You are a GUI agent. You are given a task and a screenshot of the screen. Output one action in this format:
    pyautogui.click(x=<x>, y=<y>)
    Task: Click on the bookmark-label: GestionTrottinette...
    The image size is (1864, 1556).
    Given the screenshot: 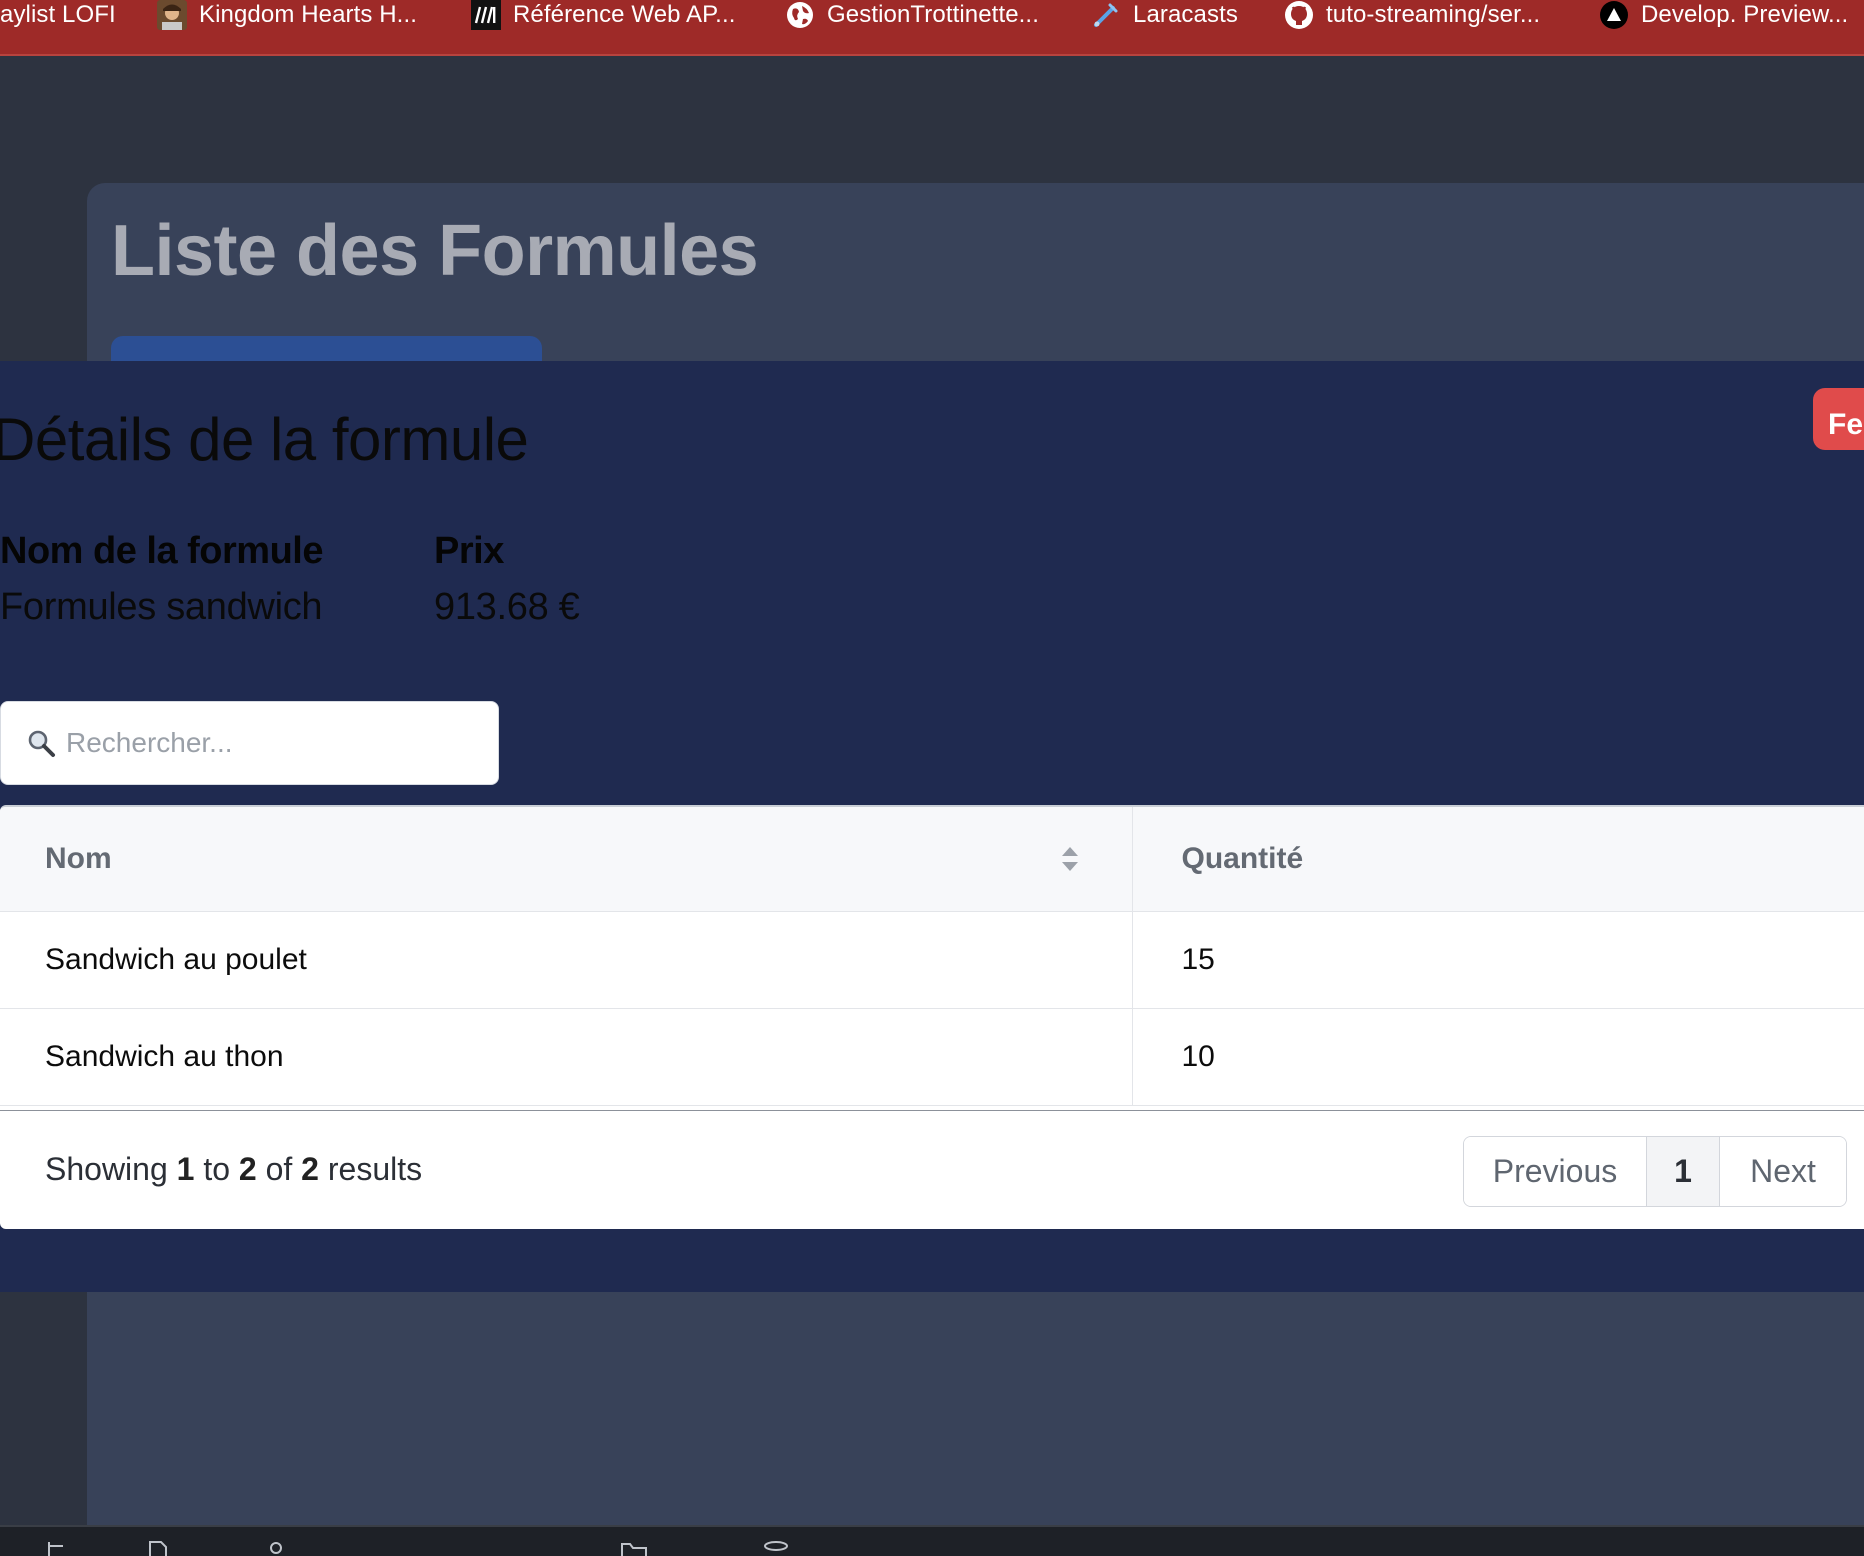 What is the action you would take?
    pyautogui.click(x=933, y=14)
    